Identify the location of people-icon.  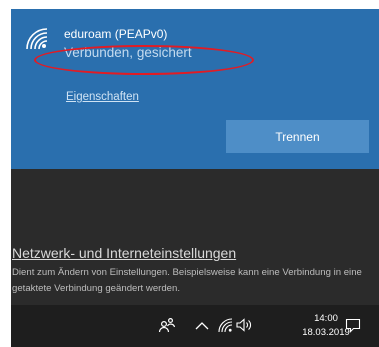
(167, 325).